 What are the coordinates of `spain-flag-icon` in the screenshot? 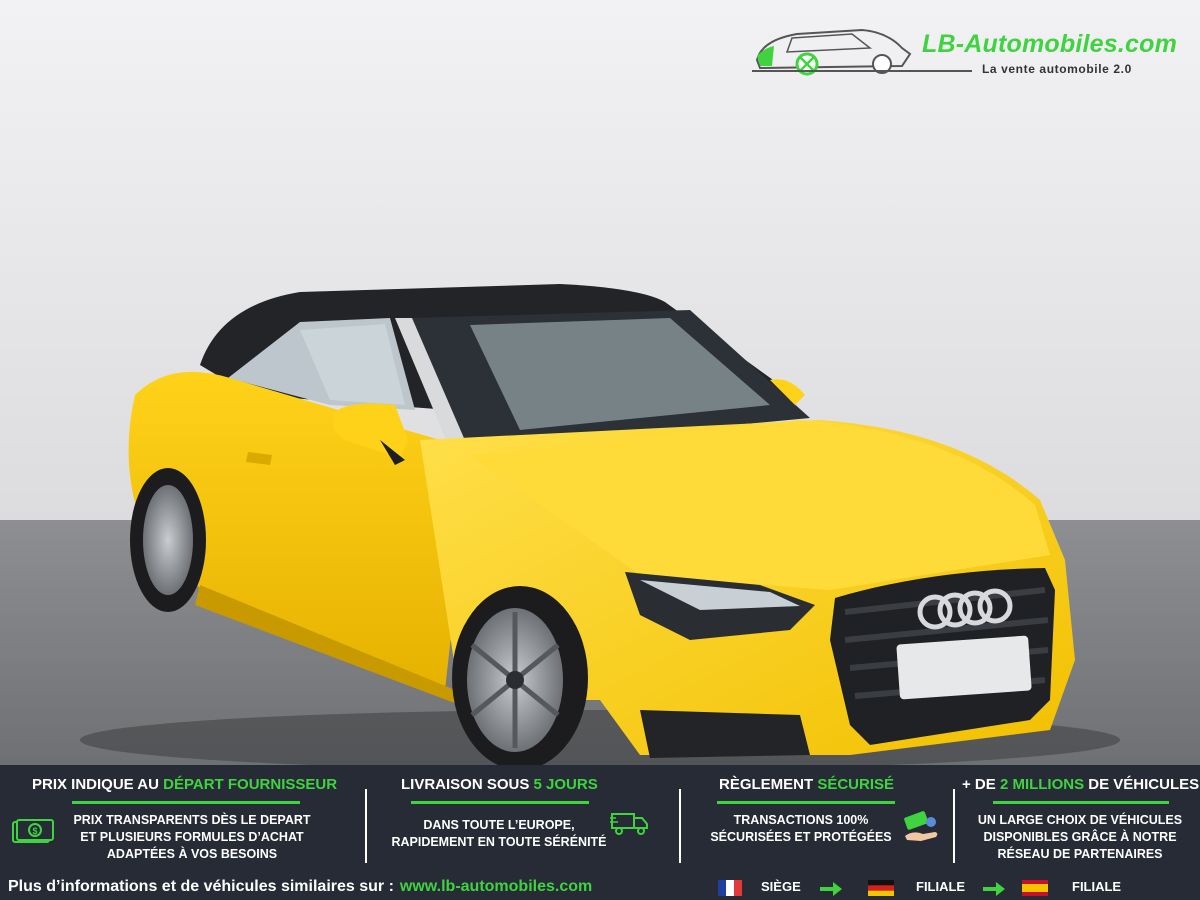 It's located at (1035, 888).